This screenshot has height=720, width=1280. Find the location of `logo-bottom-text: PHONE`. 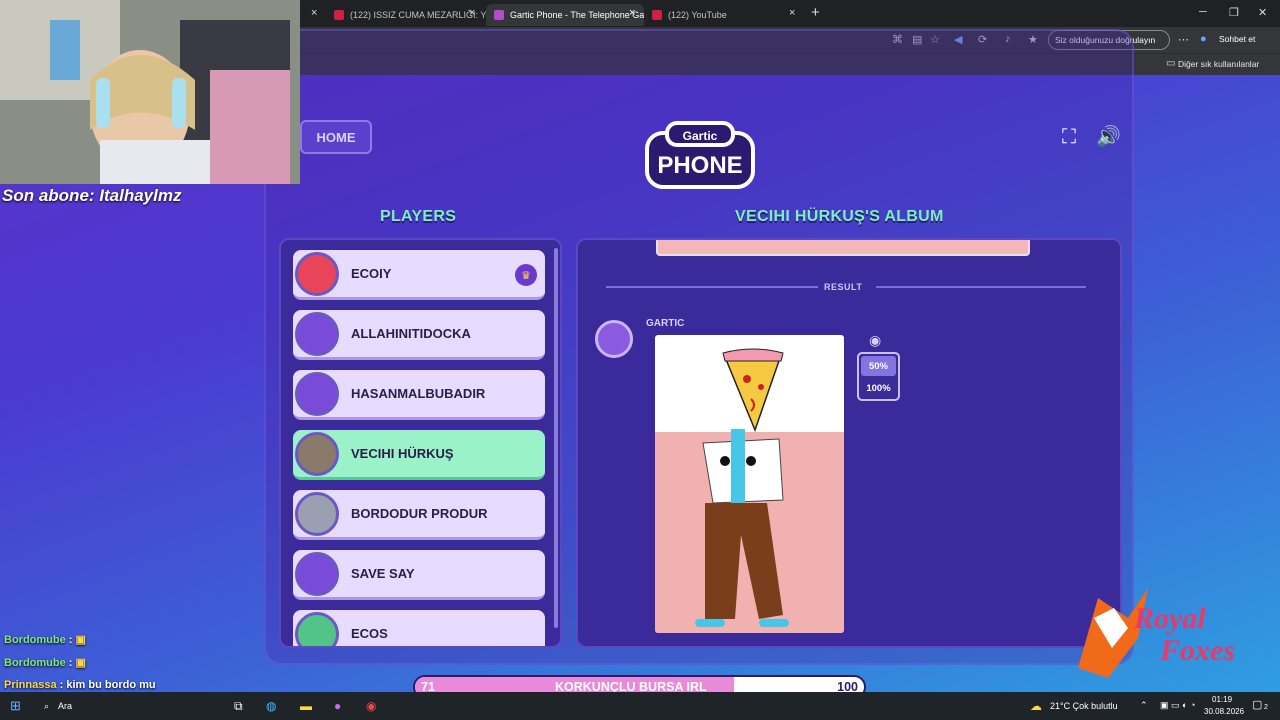

logo-bottom-text: PHONE is located at coordinates (699, 165).